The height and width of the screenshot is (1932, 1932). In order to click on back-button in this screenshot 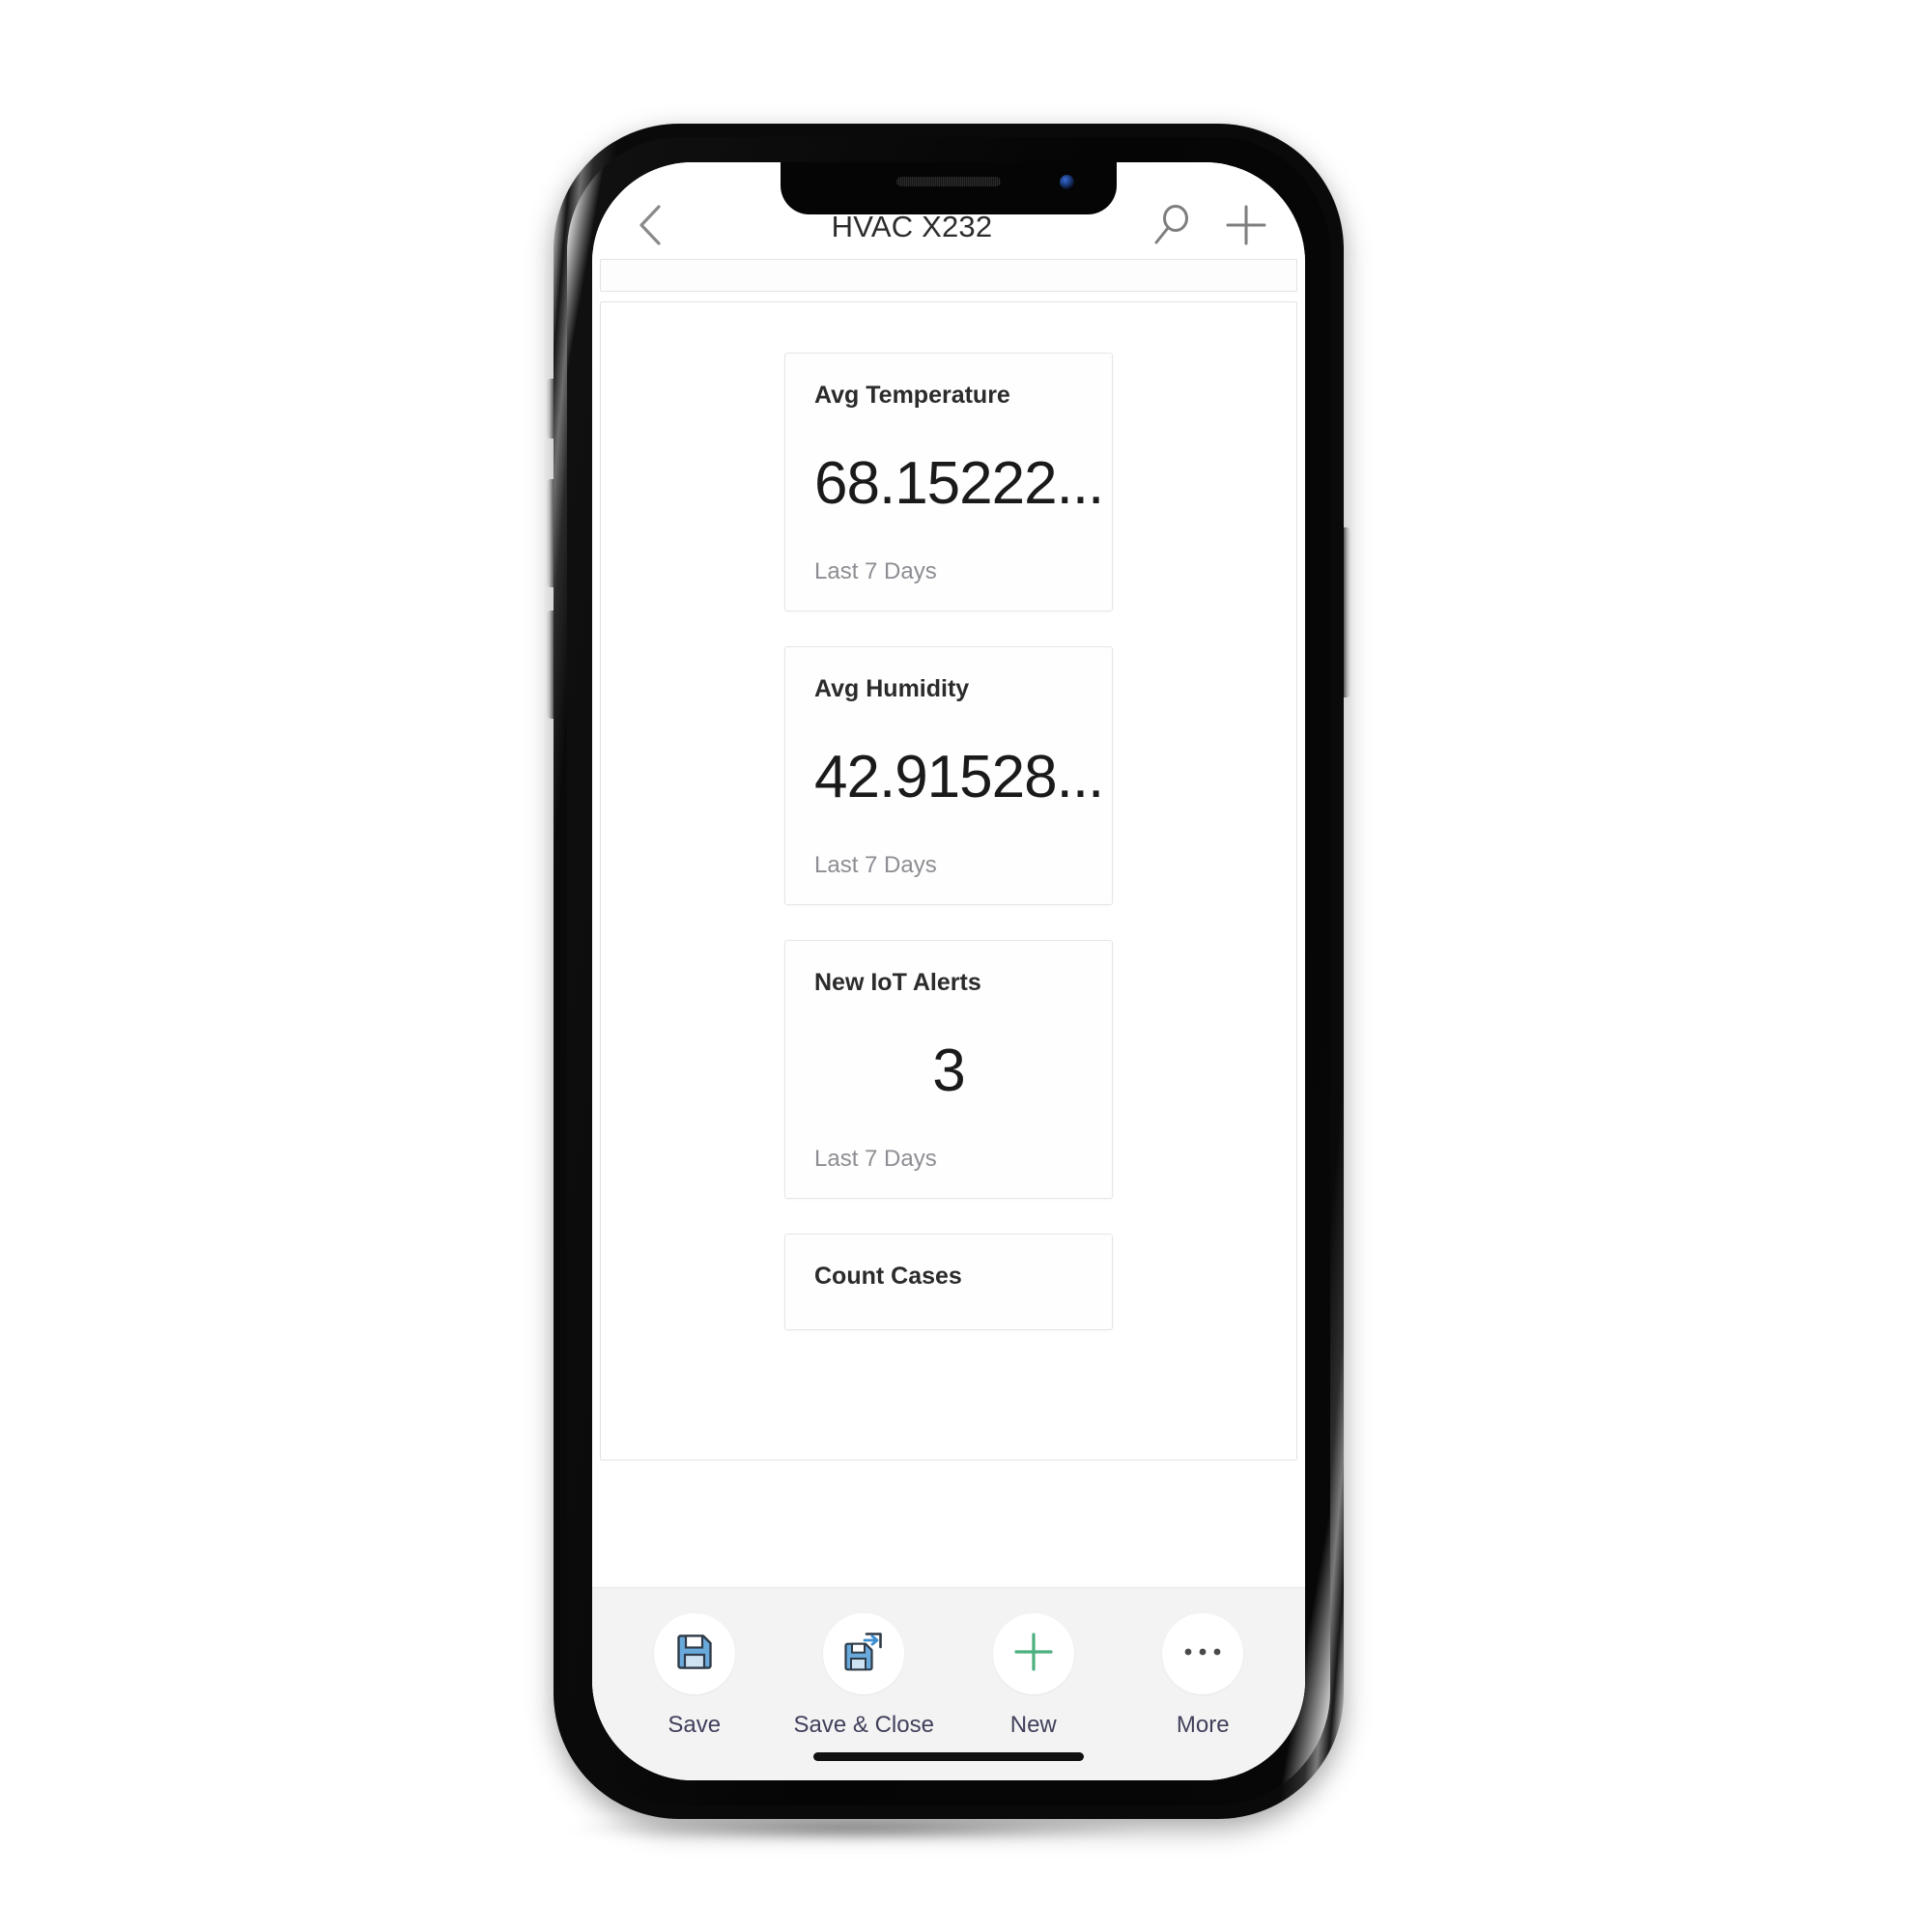, I will do `click(651, 227)`.